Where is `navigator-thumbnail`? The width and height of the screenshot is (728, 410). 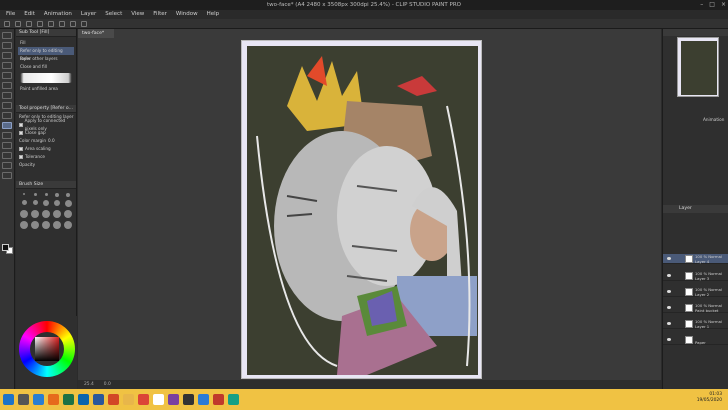 navigator-thumbnail is located at coordinates (698, 67).